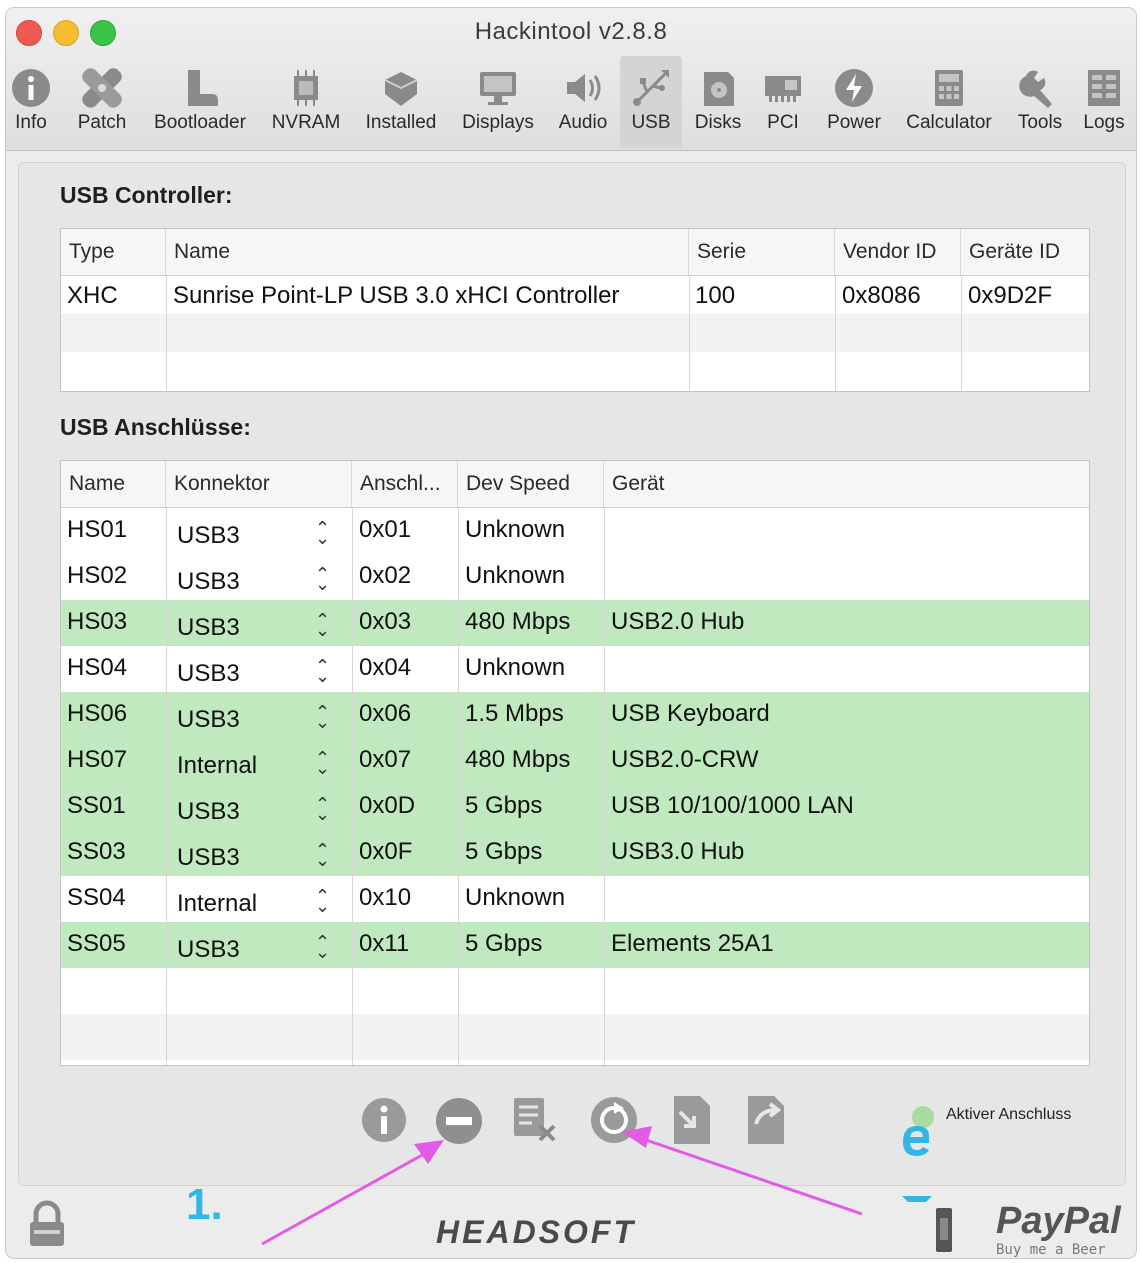  What do you see at coordinates (742, 1171) in the screenshot?
I see `arrow-to-refresh-button` at bounding box center [742, 1171].